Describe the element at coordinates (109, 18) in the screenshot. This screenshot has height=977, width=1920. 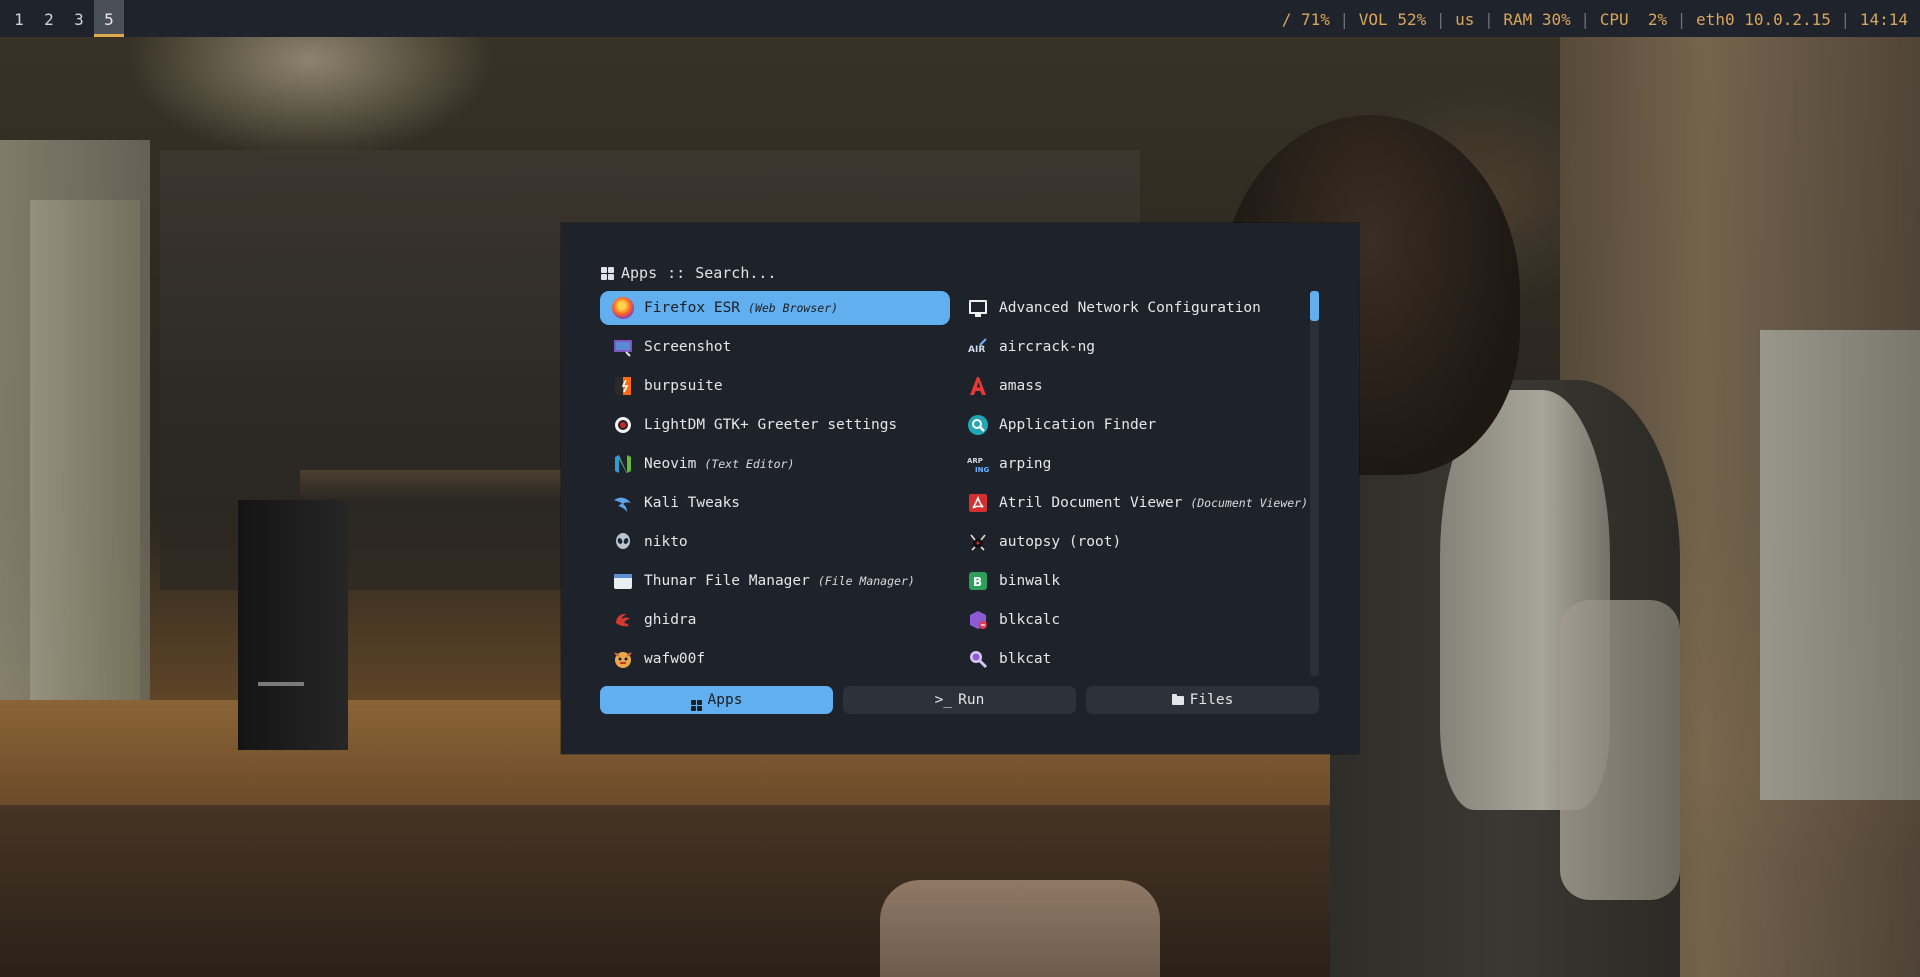
I see `workspace-5: 5` at that location.